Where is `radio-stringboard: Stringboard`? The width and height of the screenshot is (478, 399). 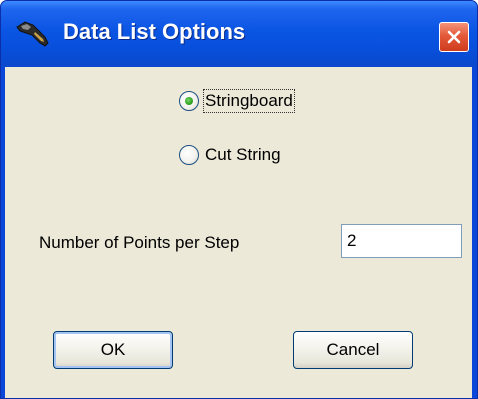
radio-stringboard: Stringboard is located at coordinates (237, 101).